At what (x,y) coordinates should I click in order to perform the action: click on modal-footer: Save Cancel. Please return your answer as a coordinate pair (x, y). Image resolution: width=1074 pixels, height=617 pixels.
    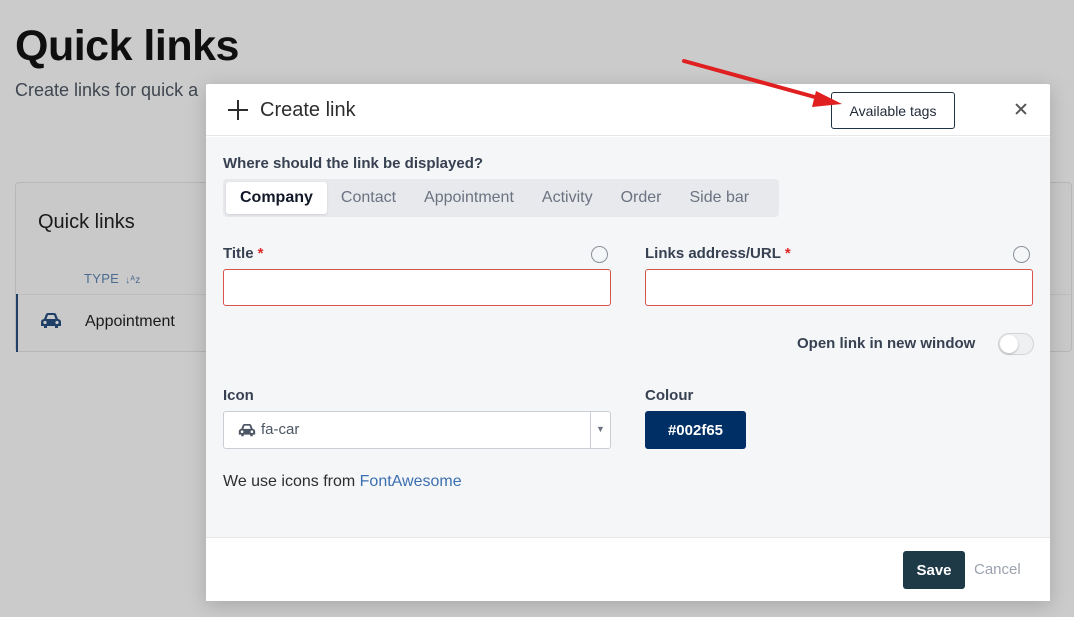
    Looking at the image, I should click on (628, 569).